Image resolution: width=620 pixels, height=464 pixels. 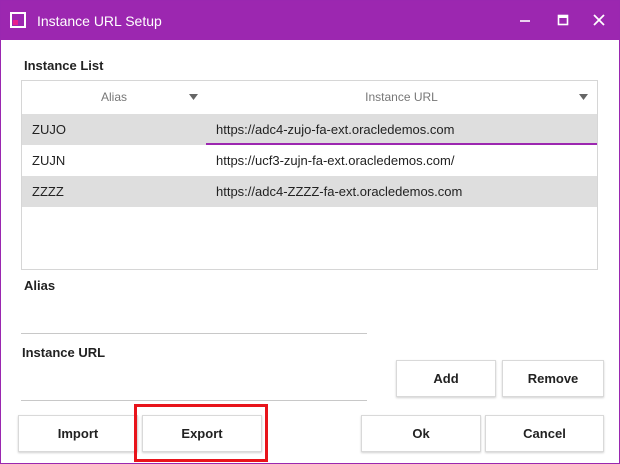 I want to click on cell-alias: ZZZZ, so click(x=48, y=191).